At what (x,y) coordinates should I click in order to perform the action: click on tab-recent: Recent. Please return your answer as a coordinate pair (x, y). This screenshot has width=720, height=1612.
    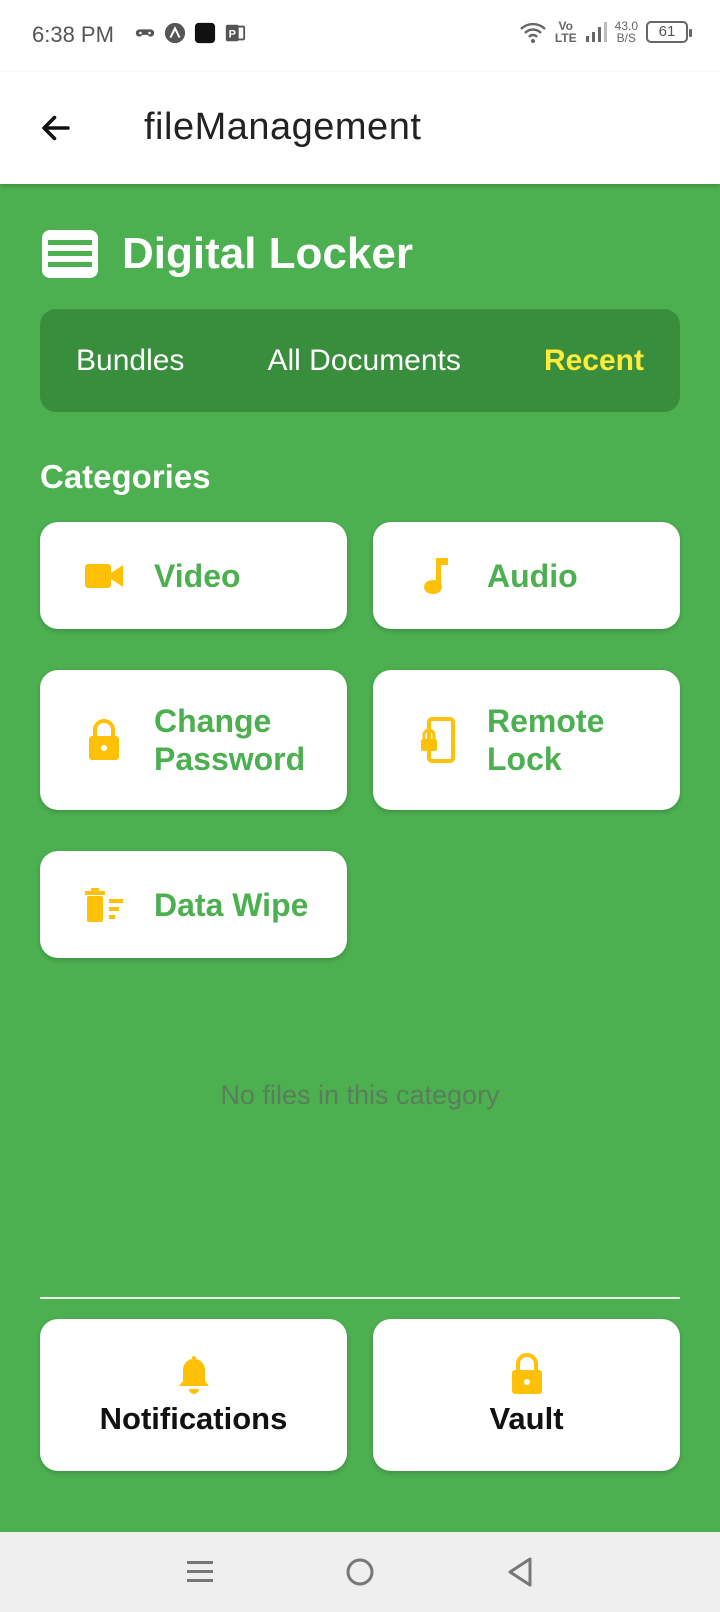
    Looking at the image, I should click on (594, 361).